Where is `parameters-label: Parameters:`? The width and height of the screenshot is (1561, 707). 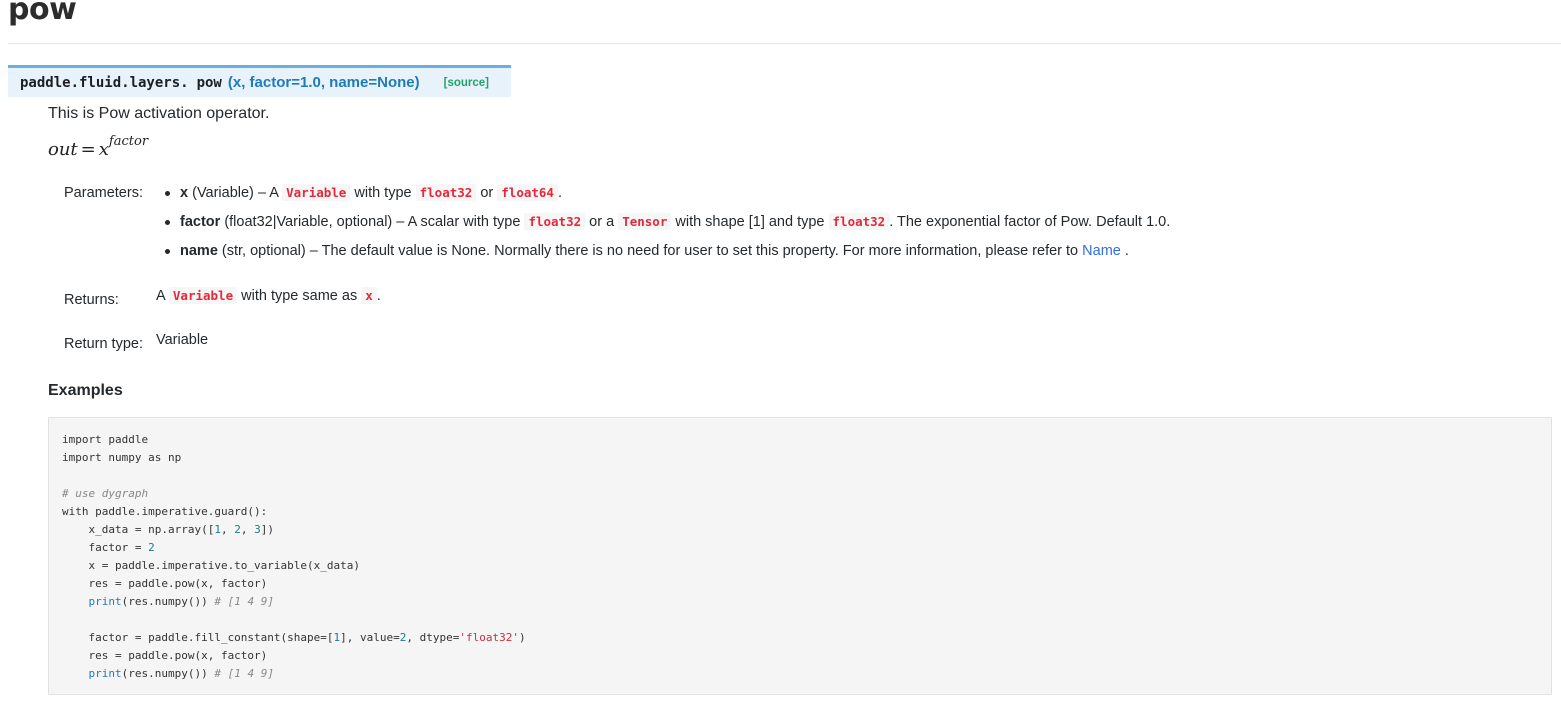
parameters-label: Parameters: is located at coordinates (103, 193).